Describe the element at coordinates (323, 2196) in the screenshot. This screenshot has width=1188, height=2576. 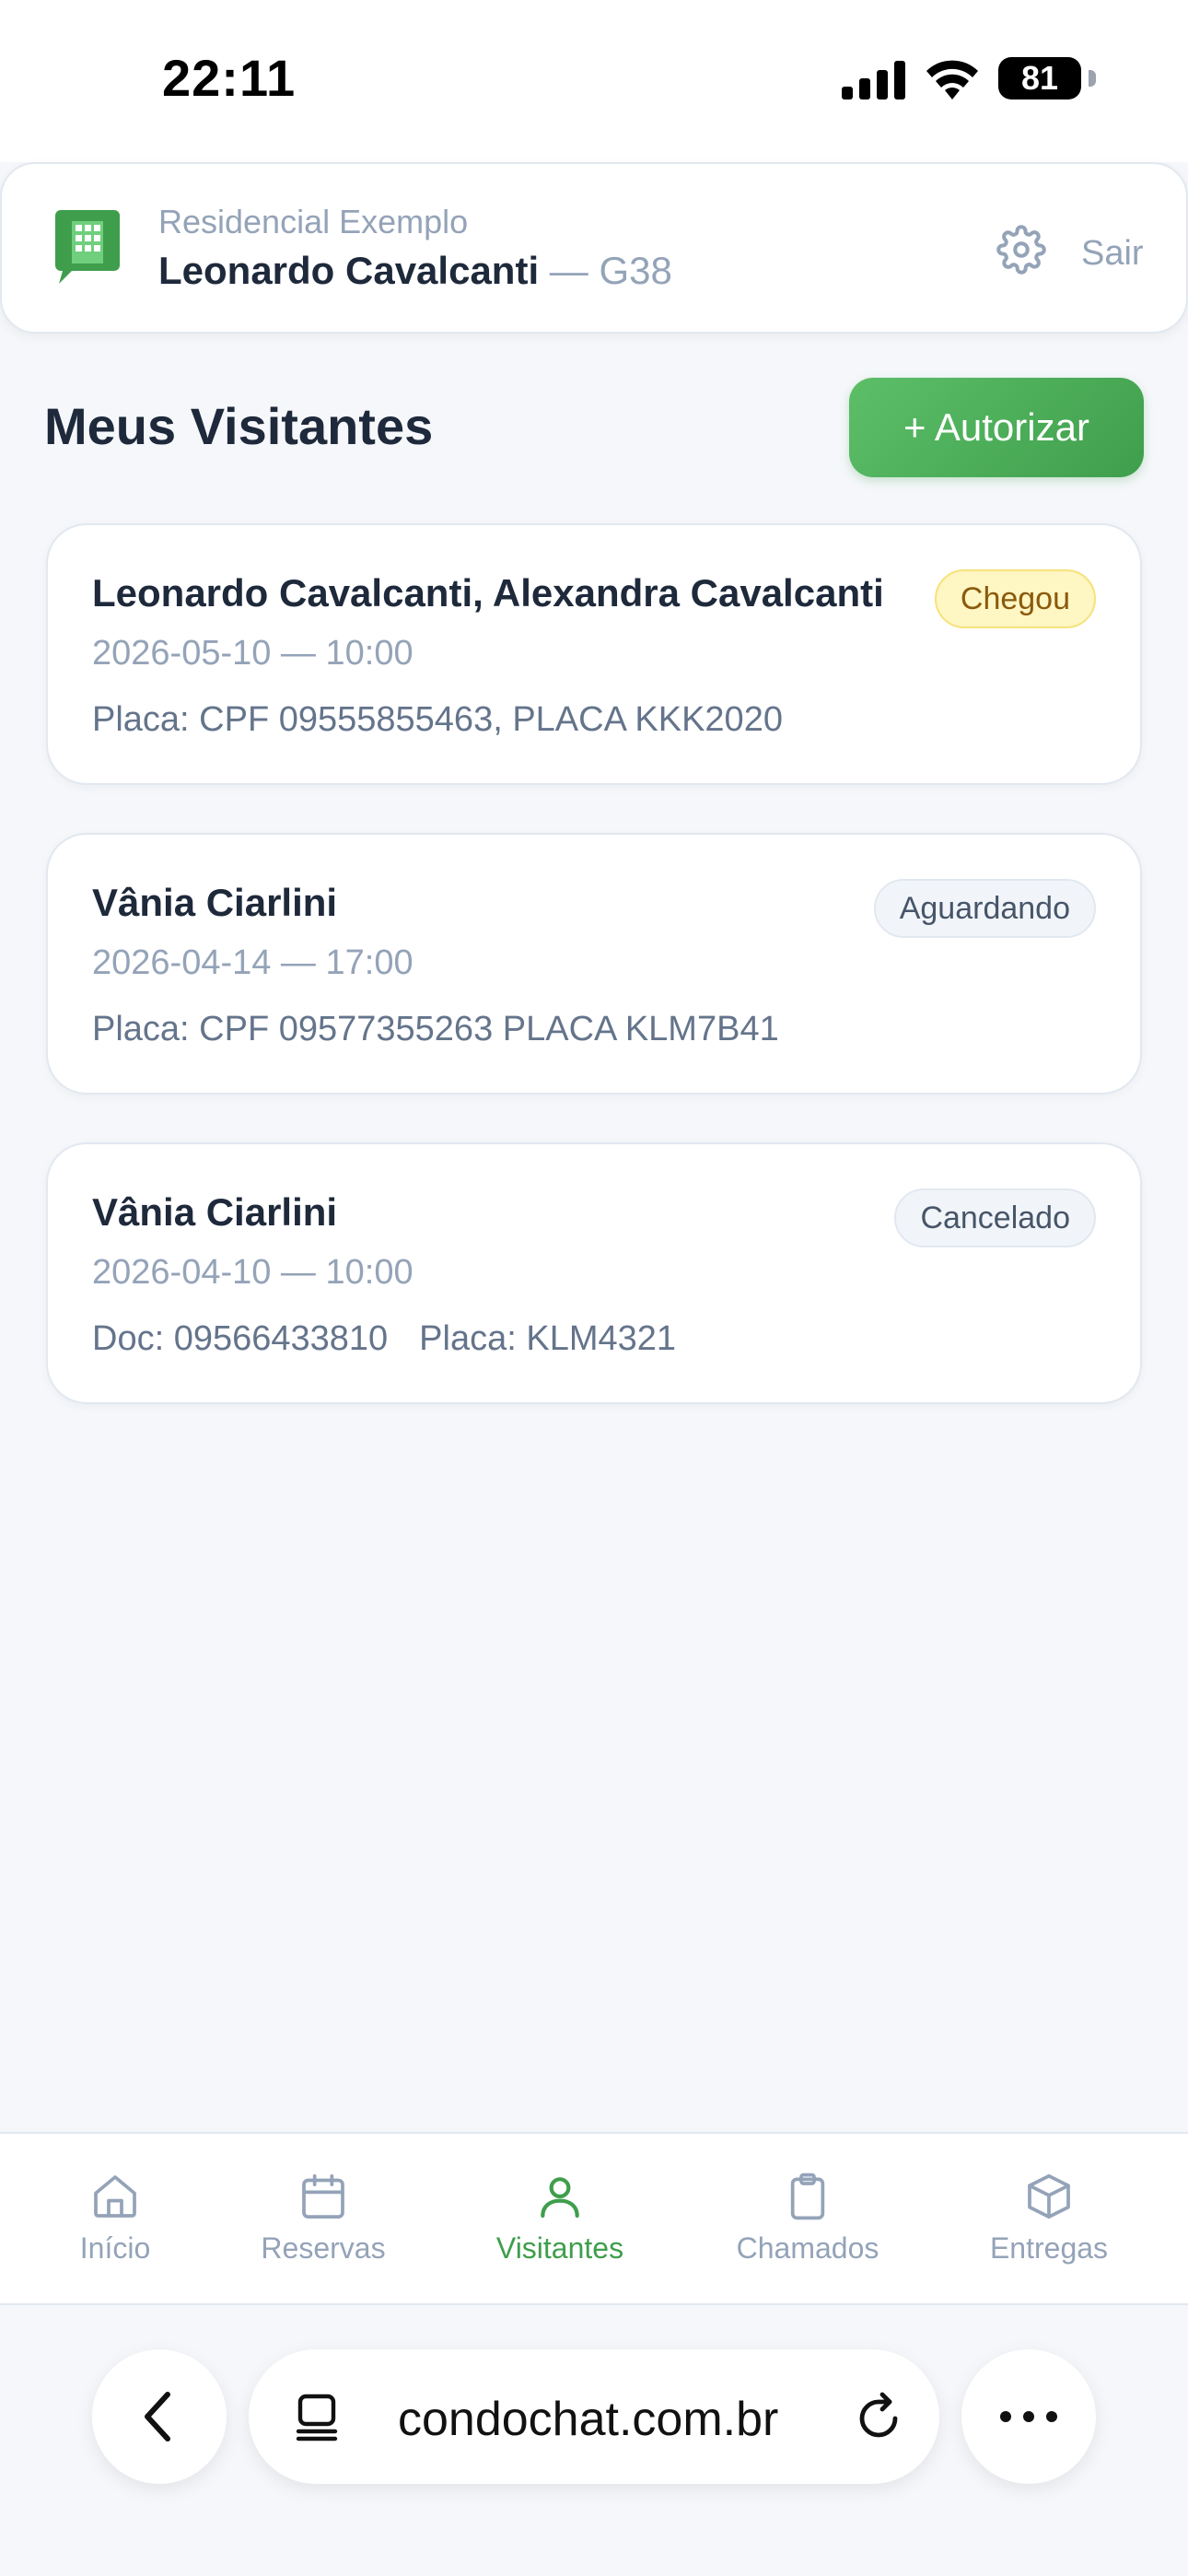
I see `calendar-icon` at that location.